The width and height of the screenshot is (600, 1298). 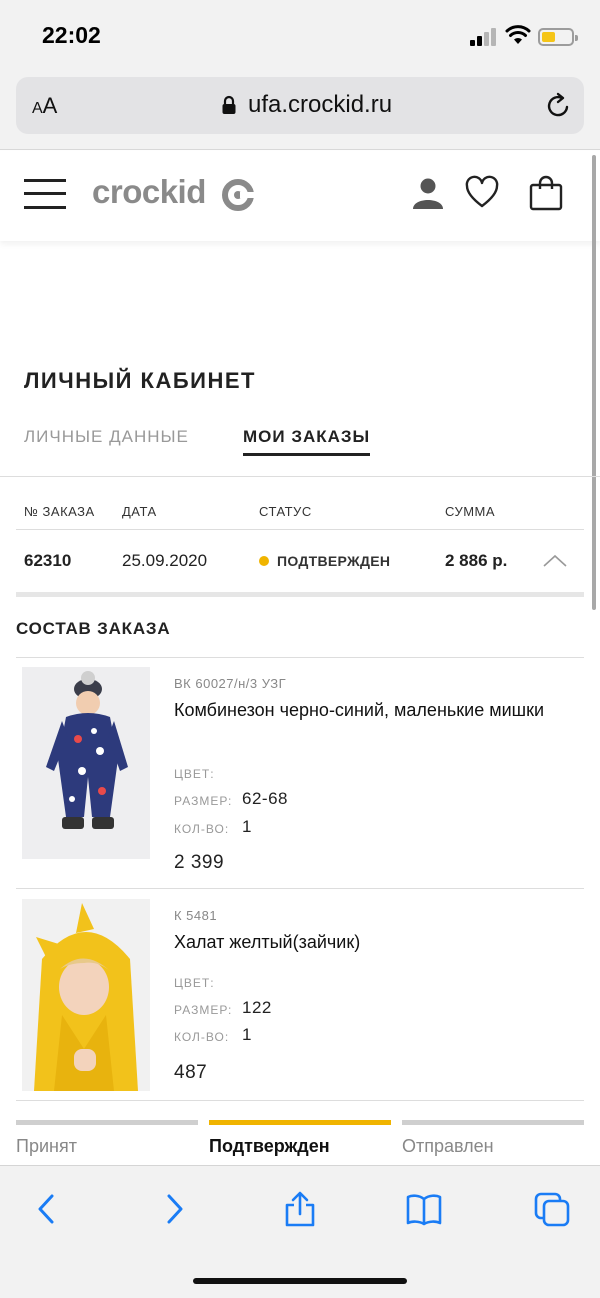 I want to click on site-logo: crockid, so click(x=149, y=192).